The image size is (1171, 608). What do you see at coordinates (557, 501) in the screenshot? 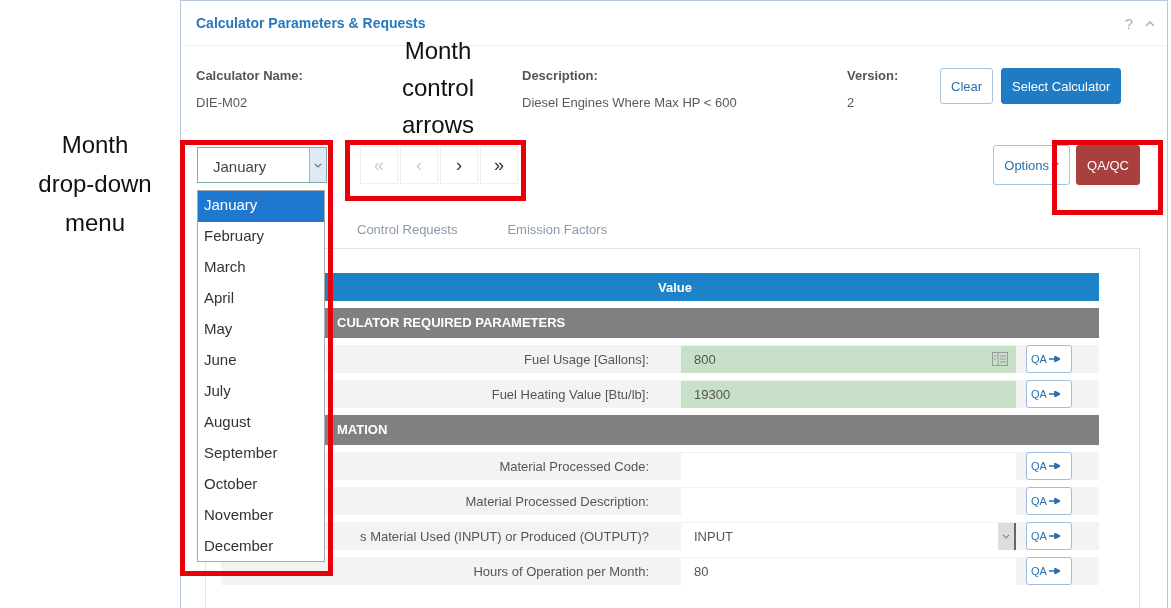
I see `field-label: Material Processed Description:` at bounding box center [557, 501].